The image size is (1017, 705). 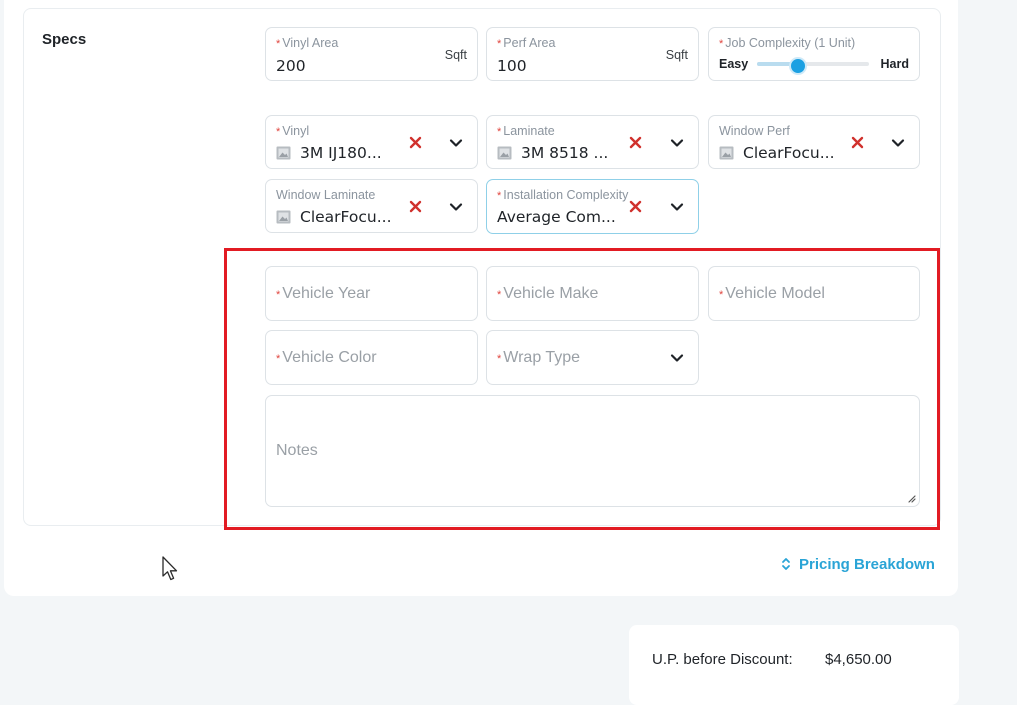 I want to click on vinyl-label: * Vinyl, so click(x=293, y=131).